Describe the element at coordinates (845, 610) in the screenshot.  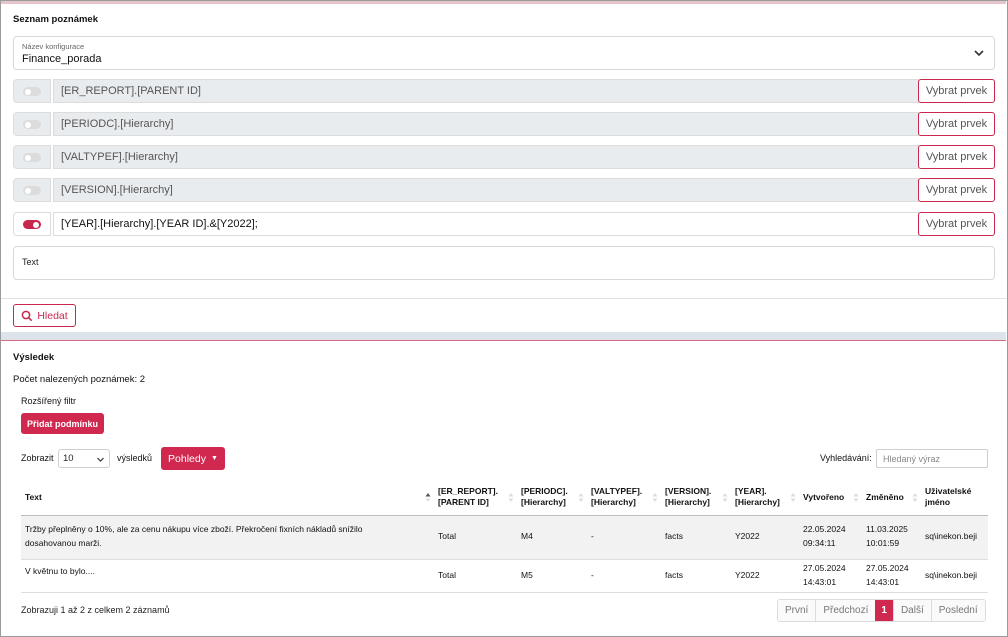
I see `pager-prev-button: Předchozí` at that location.